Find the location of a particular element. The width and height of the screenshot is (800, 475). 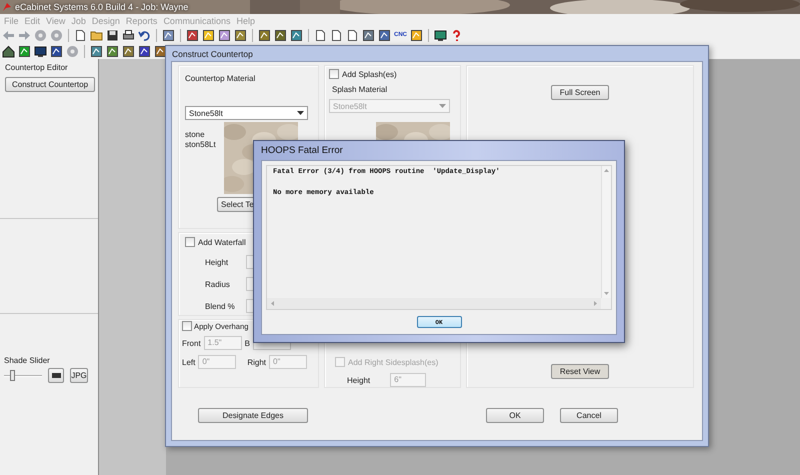

section-label: Countertop Material is located at coordinates (220, 78).